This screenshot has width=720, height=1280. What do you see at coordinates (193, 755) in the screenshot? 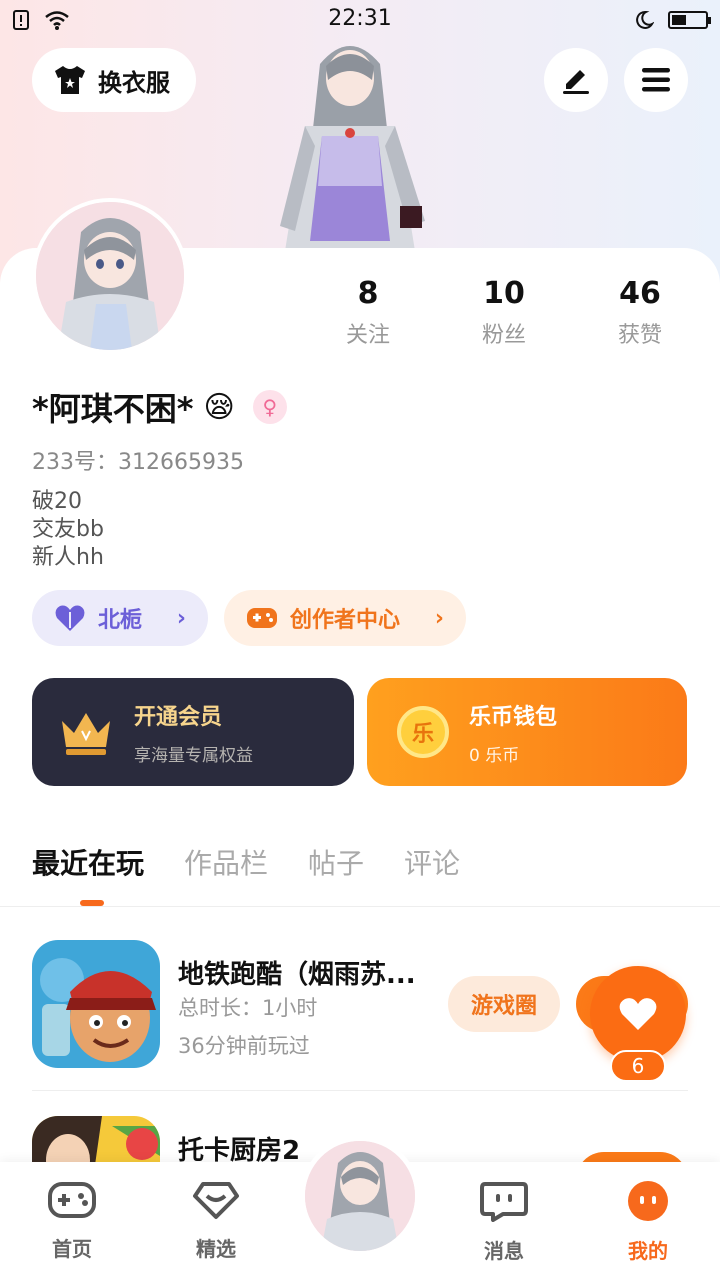
I see `vip-subtitle: 享海量专属权益` at bounding box center [193, 755].